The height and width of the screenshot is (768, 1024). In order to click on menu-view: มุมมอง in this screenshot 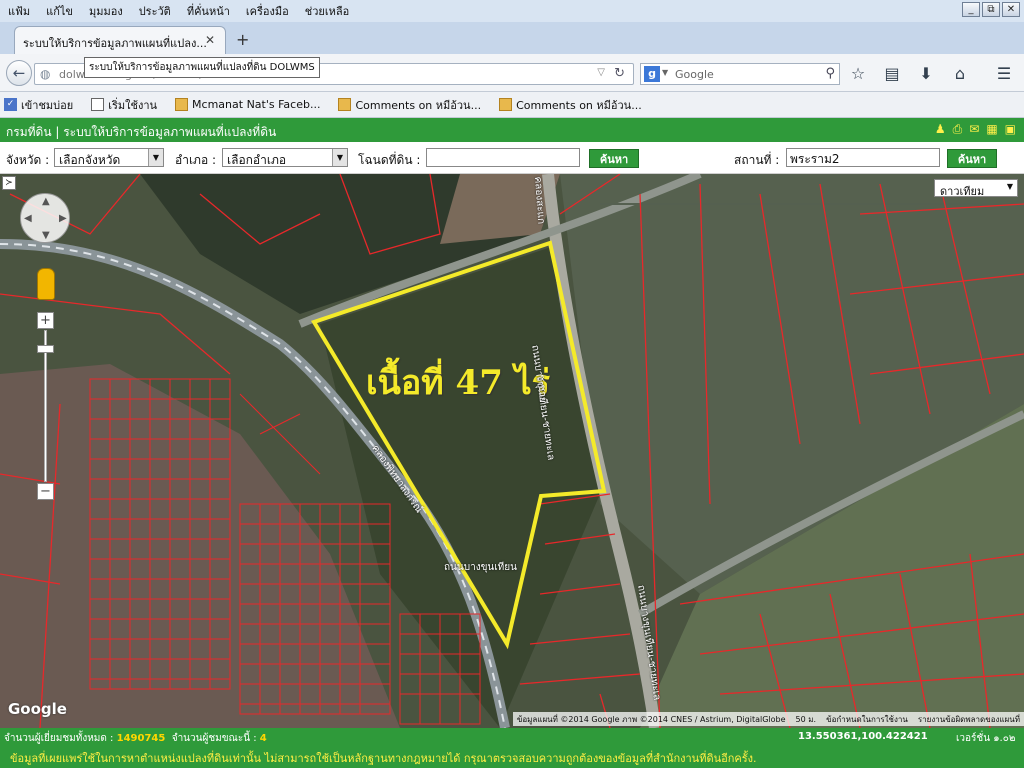, I will do `click(106, 11)`.